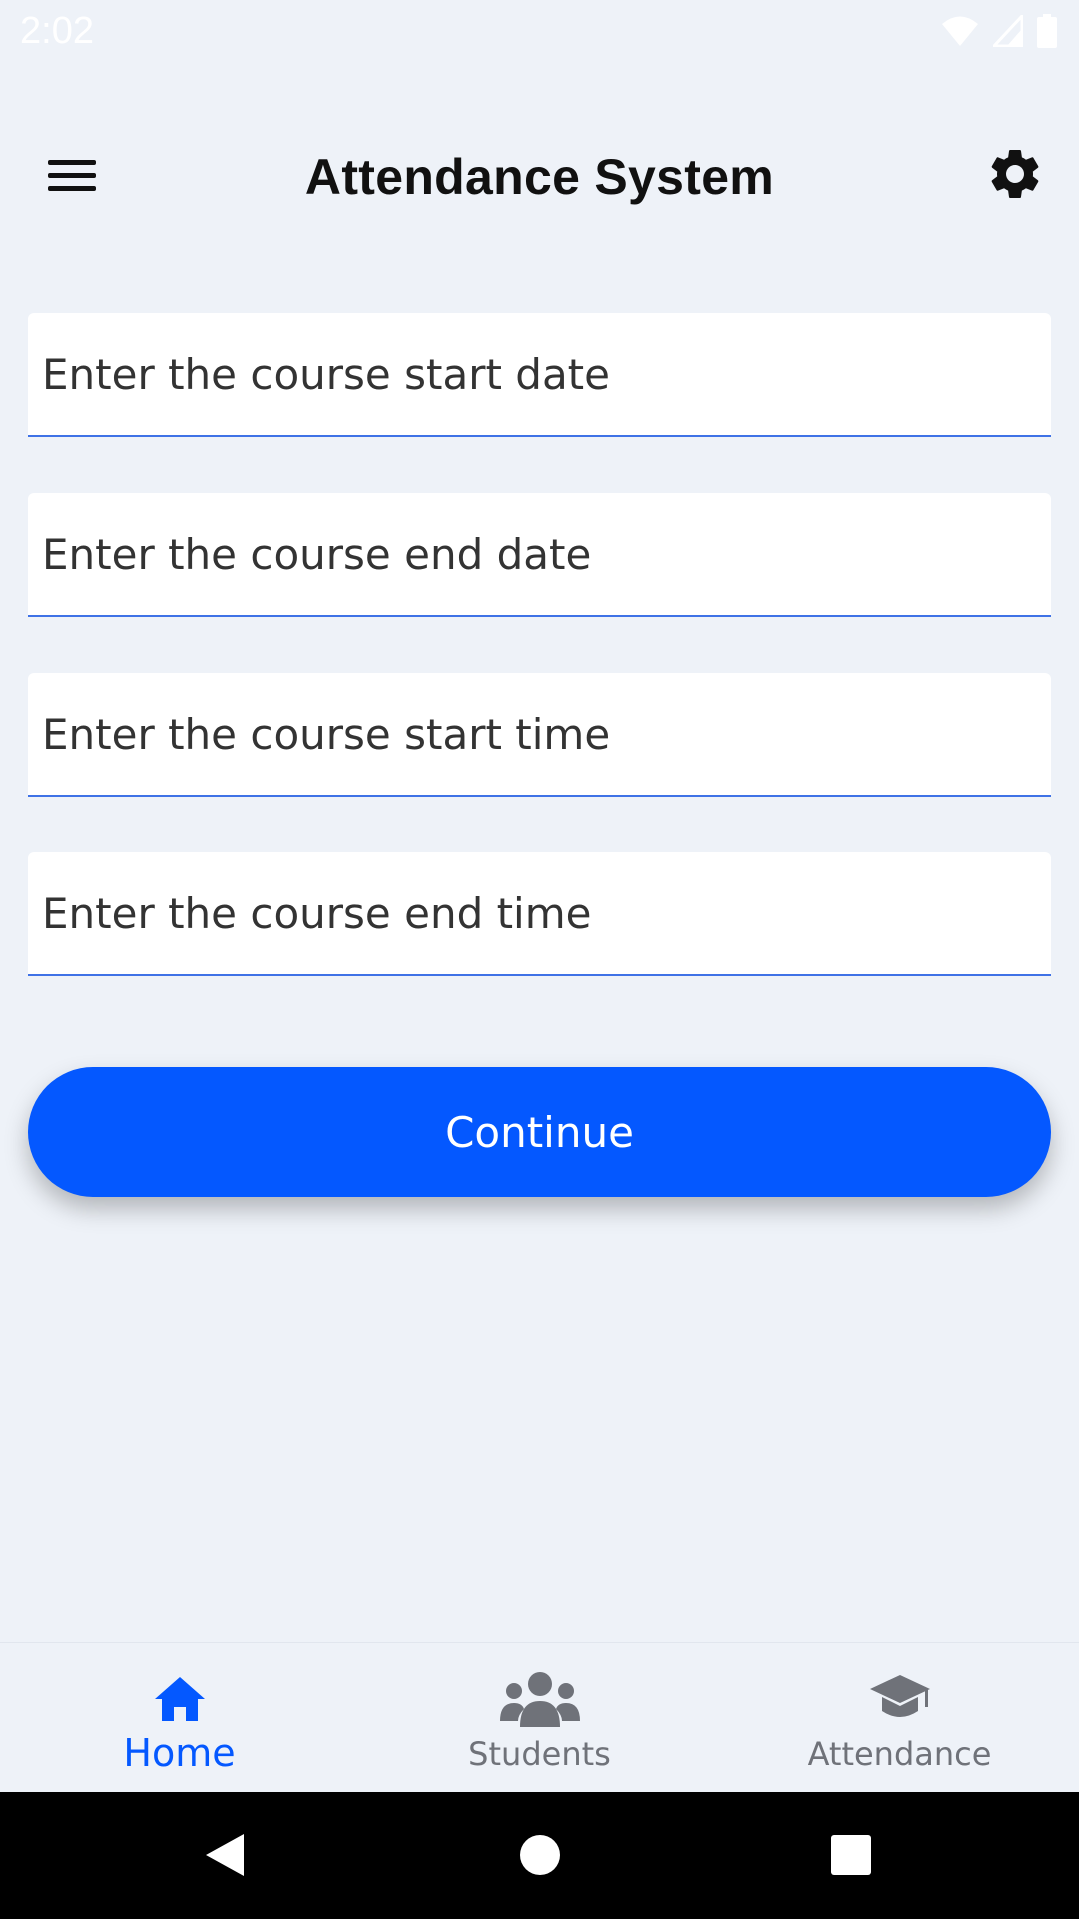 The height and width of the screenshot is (1919, 1079). I want to click on home-circle-icon, so click(540, 1855).